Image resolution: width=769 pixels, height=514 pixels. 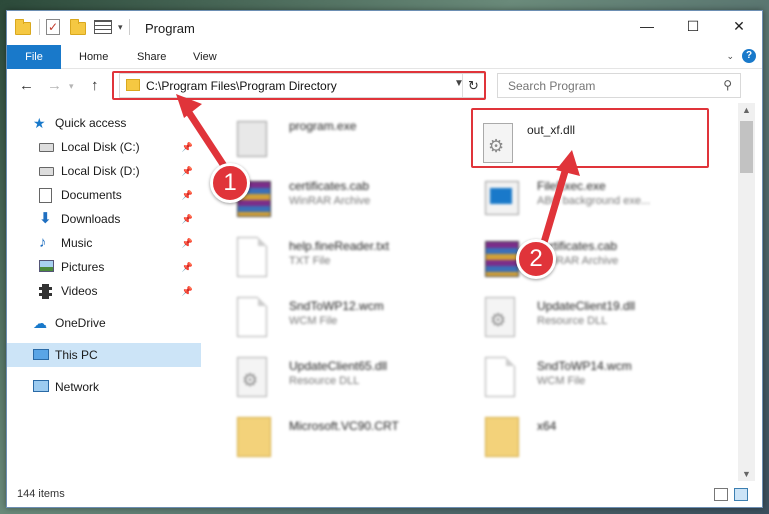 What do you see at coordinates (103, 27) in the screenshot?
I see `properties-icon` at bounding box center [103, 27].